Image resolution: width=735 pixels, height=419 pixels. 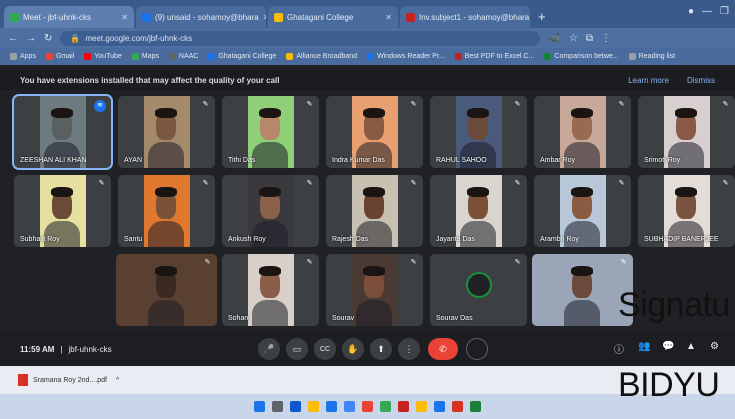 I want to click on participant-tile: ✎ Sohan, so click(x=270, y=290).